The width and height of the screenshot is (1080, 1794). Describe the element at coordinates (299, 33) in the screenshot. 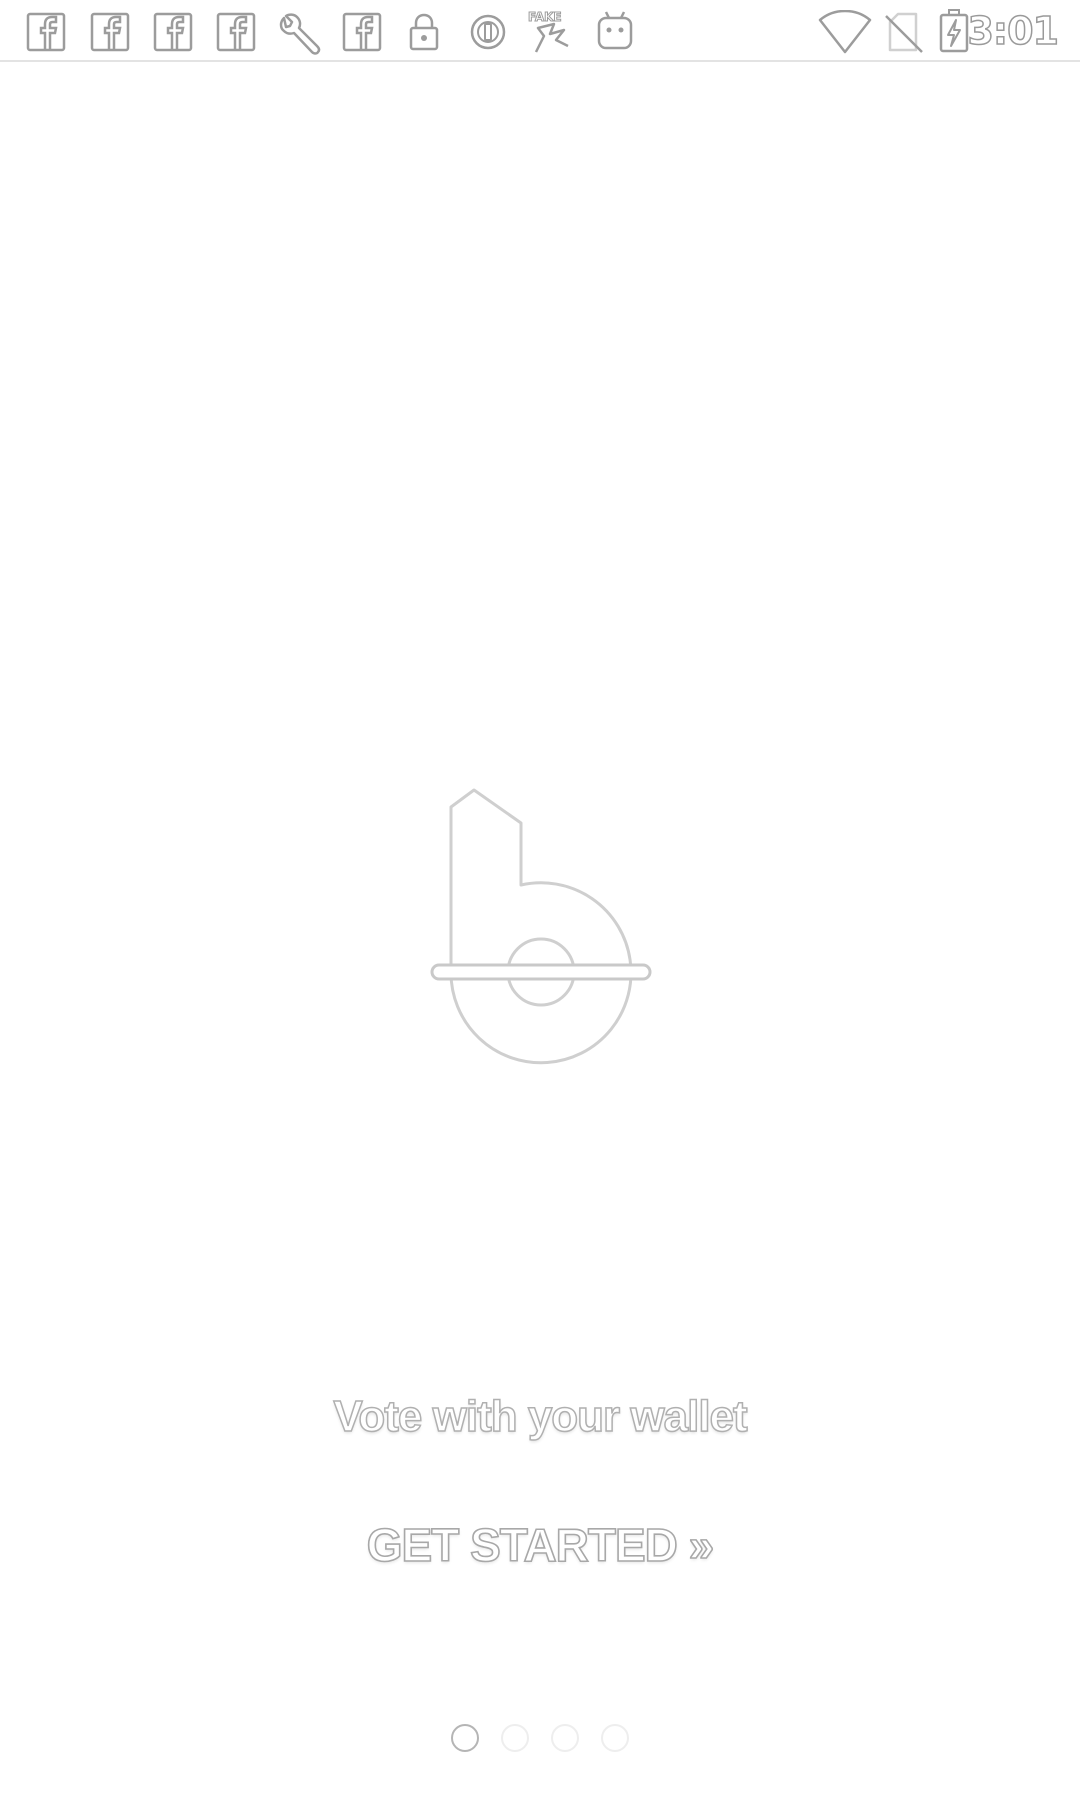

I see `wrench-icon` at that location.